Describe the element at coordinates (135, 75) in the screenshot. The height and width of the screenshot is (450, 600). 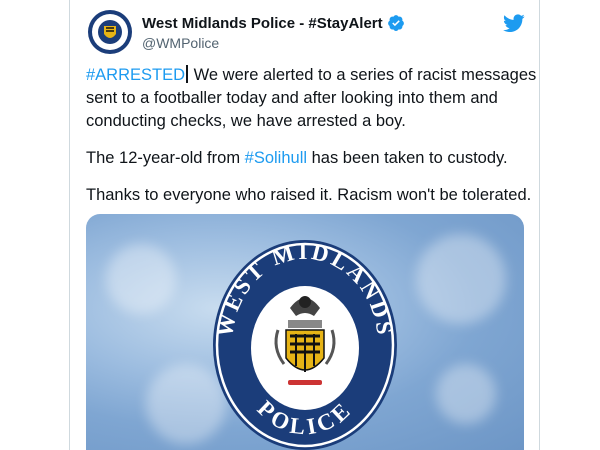
I see `hashtag-link: #ARRESTED` at that location.